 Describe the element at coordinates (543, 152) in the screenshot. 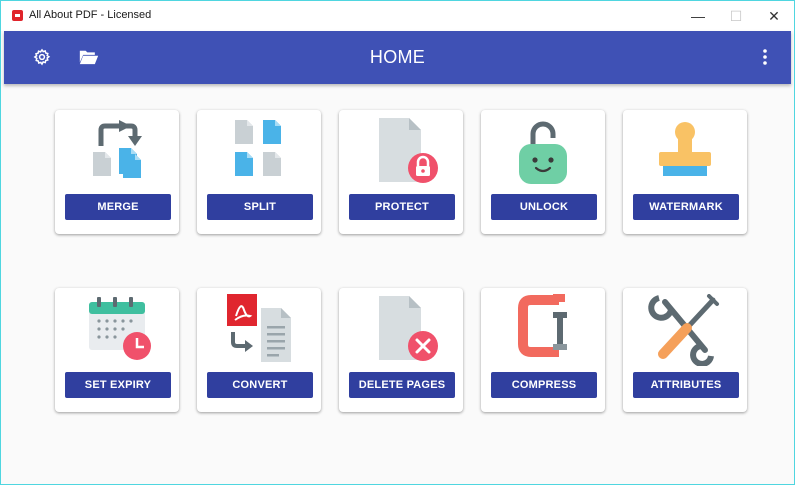

I see `unlock-icon` at that location.